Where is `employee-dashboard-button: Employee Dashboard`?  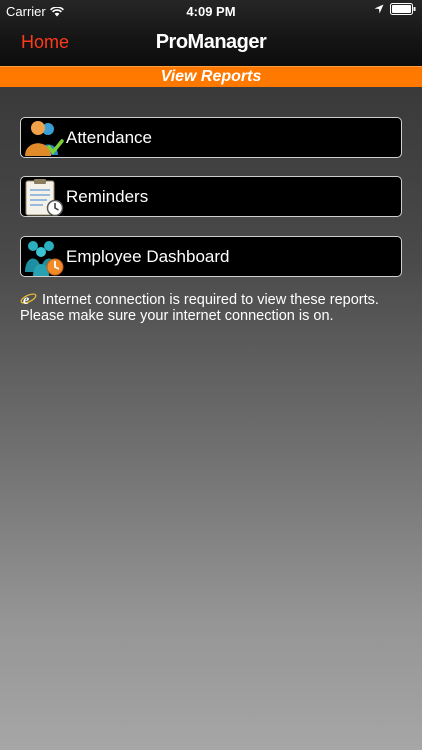 employee-dashboard-button: Employee Dashboard is located at coordinates (211, 256).